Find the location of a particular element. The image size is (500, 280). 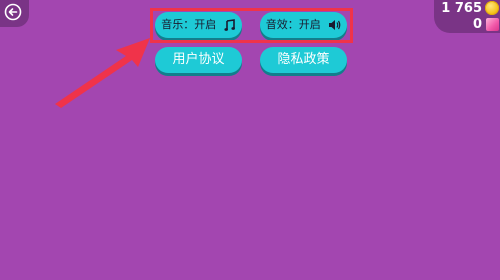

currency-panel: 1 765 0 is located at coordinates (467, 16).